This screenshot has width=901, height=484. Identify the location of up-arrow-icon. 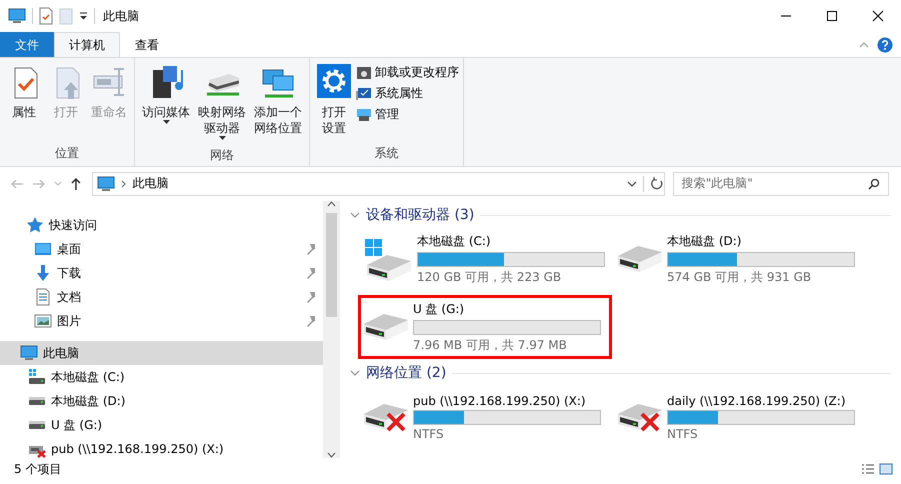
(76, 183).